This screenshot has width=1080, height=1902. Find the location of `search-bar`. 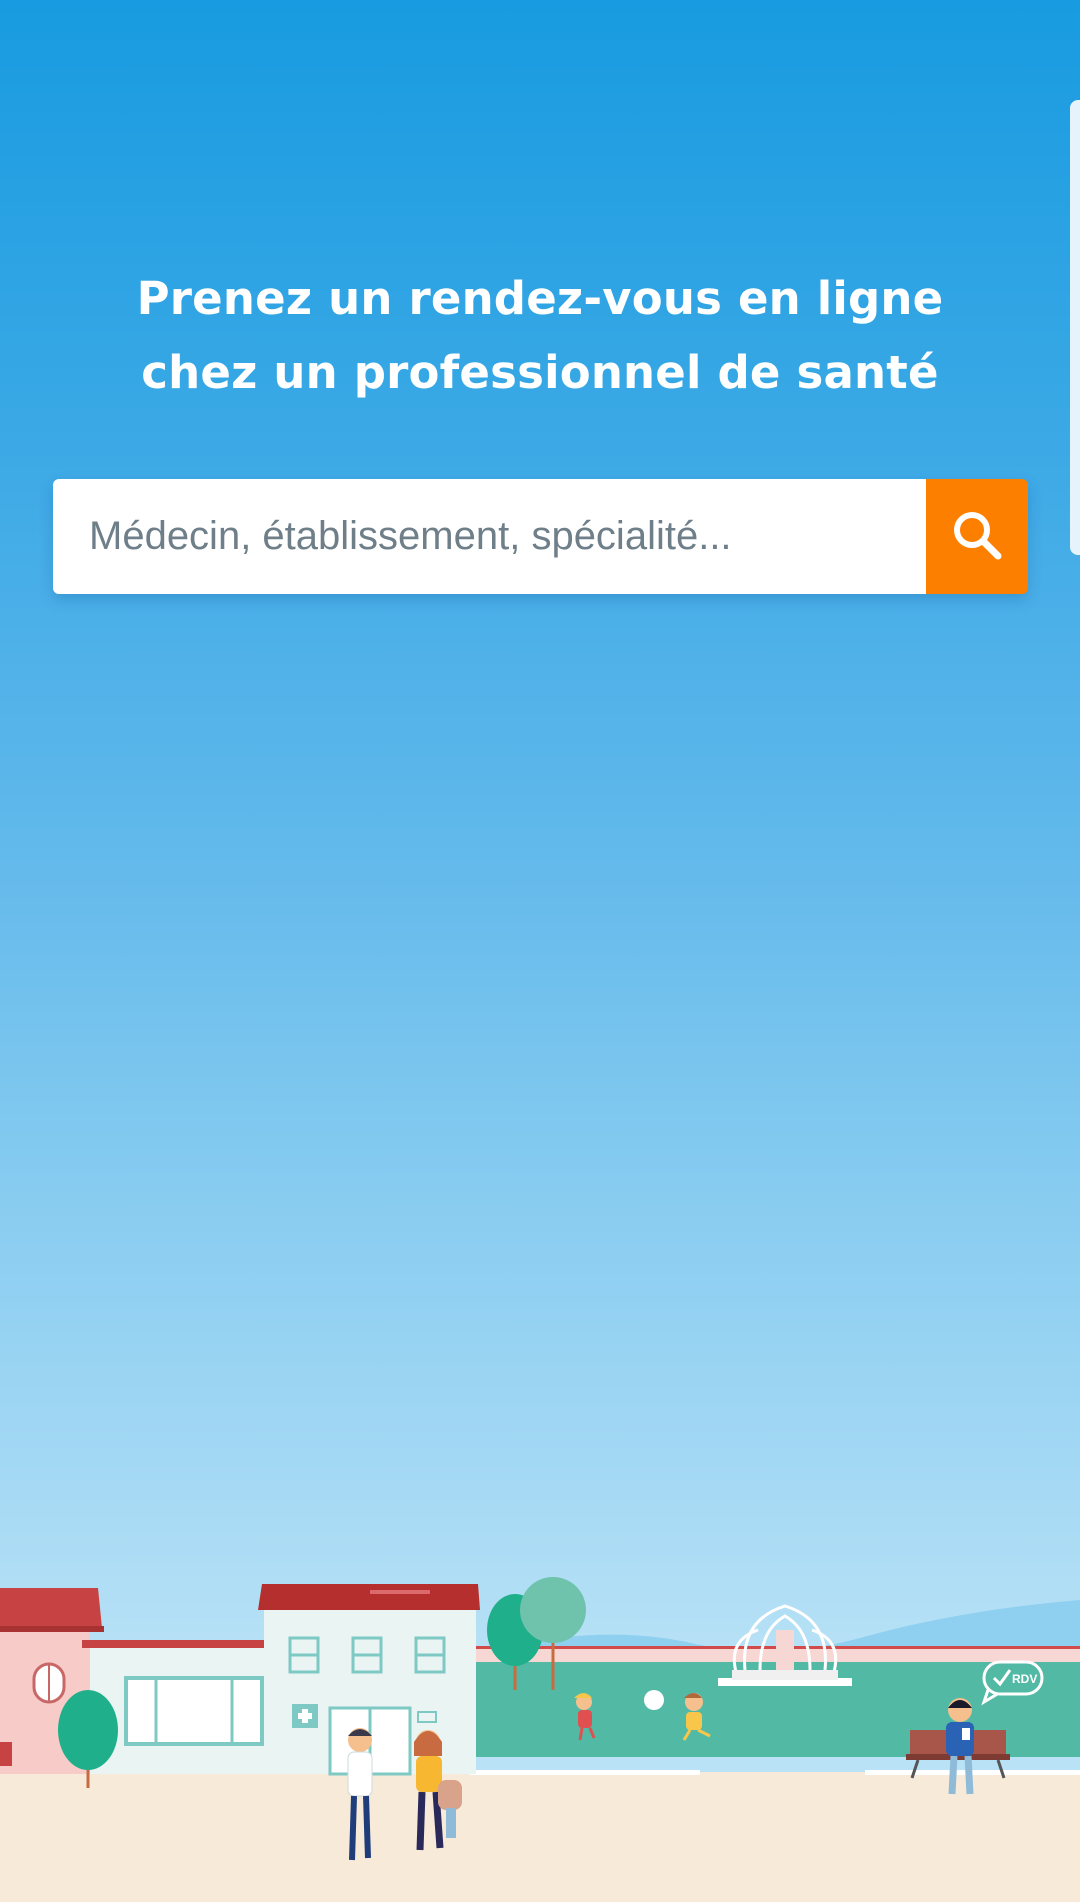

search-bar is located at coordinates (540, 536).